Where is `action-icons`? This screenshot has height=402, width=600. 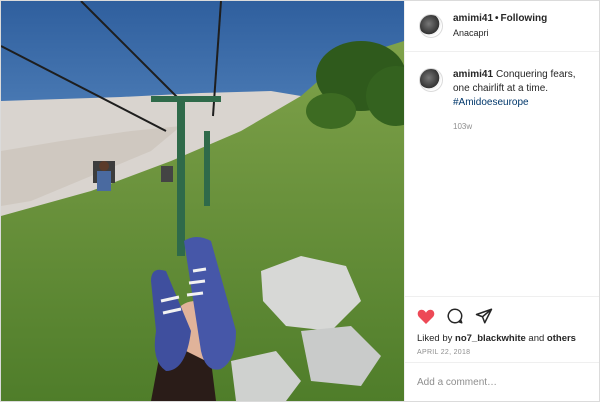
action-icons is located at coordinates (502, 316).